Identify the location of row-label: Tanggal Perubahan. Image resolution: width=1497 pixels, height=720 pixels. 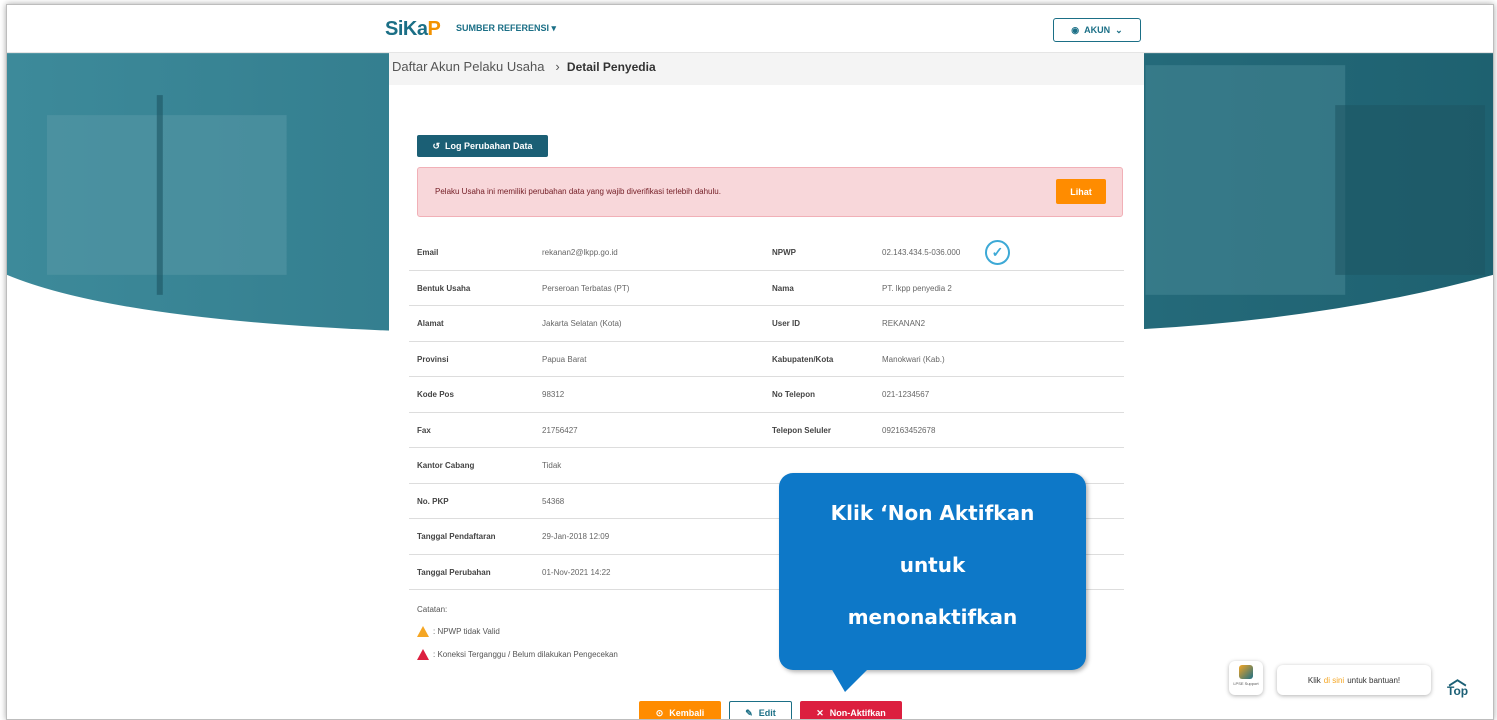
(454, 572).